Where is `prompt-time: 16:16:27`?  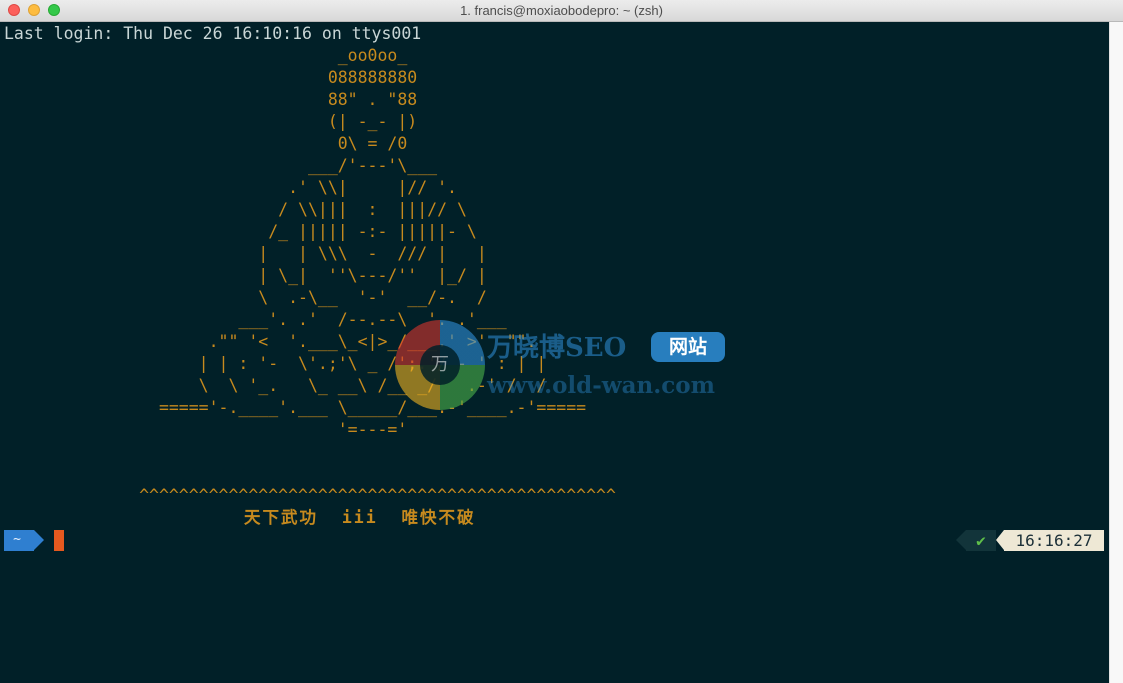
prompt-time: 16:16:27 is located at coordinates (1054, 540).